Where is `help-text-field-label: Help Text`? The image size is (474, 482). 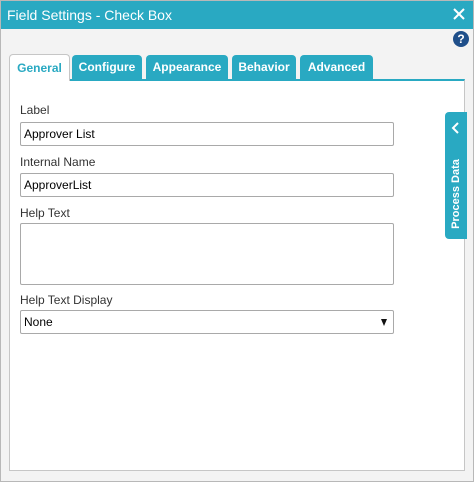
help-text-field-label: Help Text is located at coordinates (45, 213).